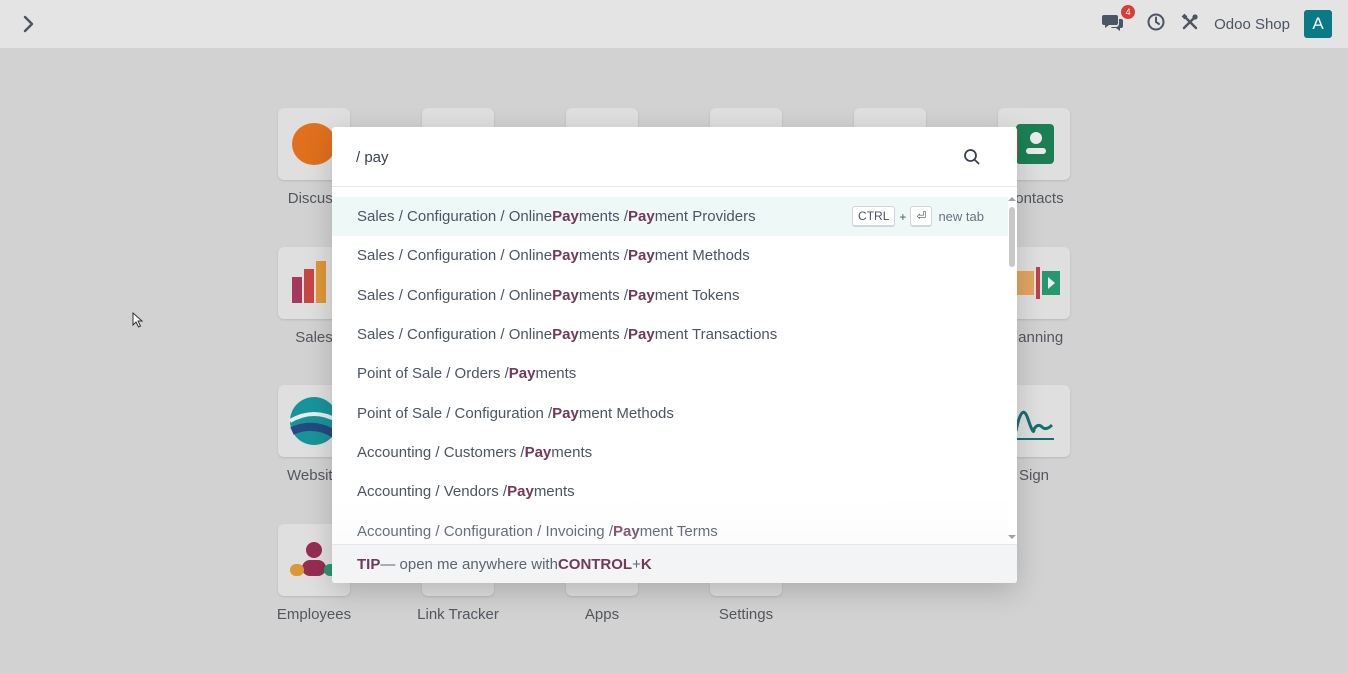 This screenshot has width=1348, height=673. I want to click on chat-bubbles-icon, so click(1113, 24).